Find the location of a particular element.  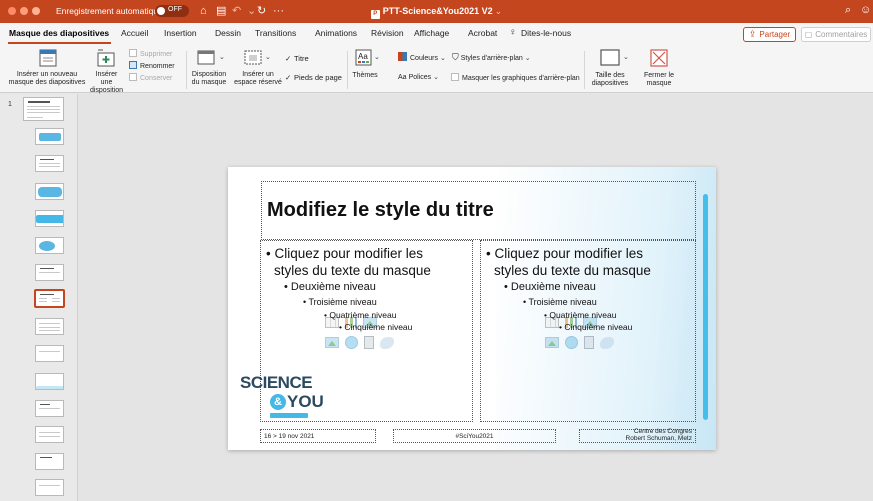

fonts-dropdown: Aa Polices ⌄ is located at coordinates (418, 78).